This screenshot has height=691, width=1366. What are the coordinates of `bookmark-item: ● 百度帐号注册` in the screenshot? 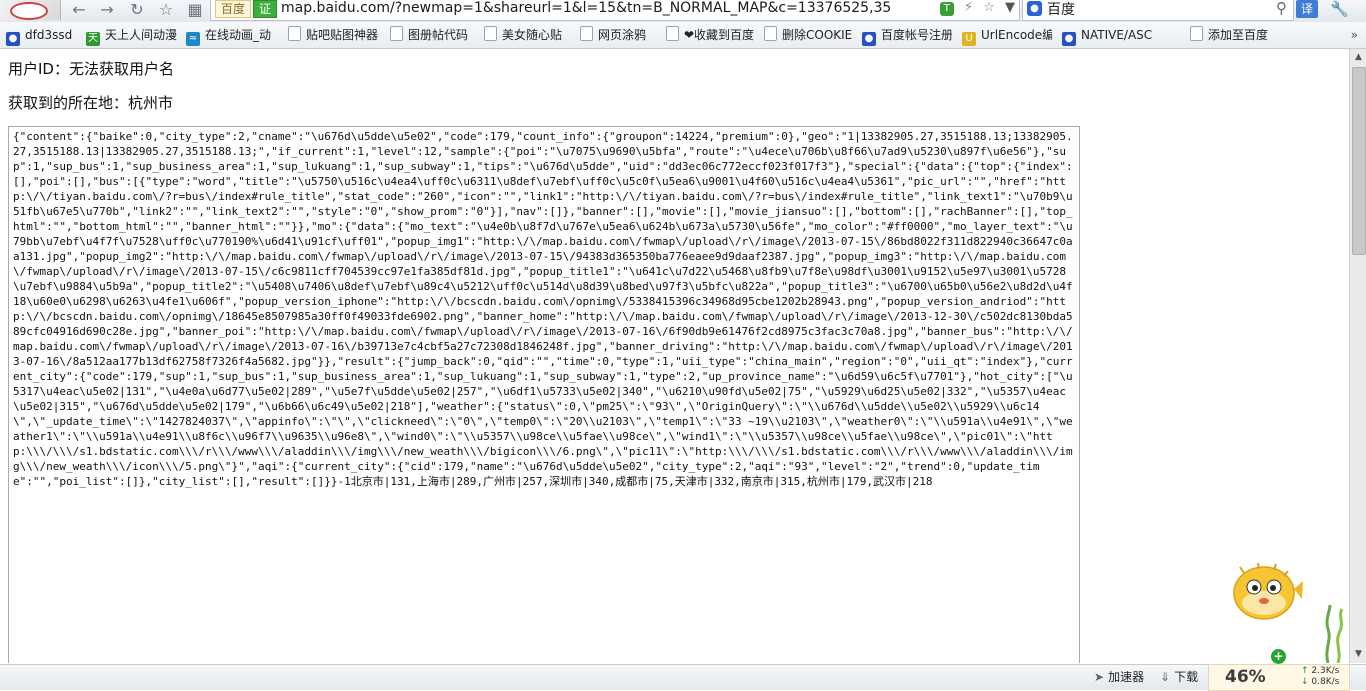 It's located at (907, 35).